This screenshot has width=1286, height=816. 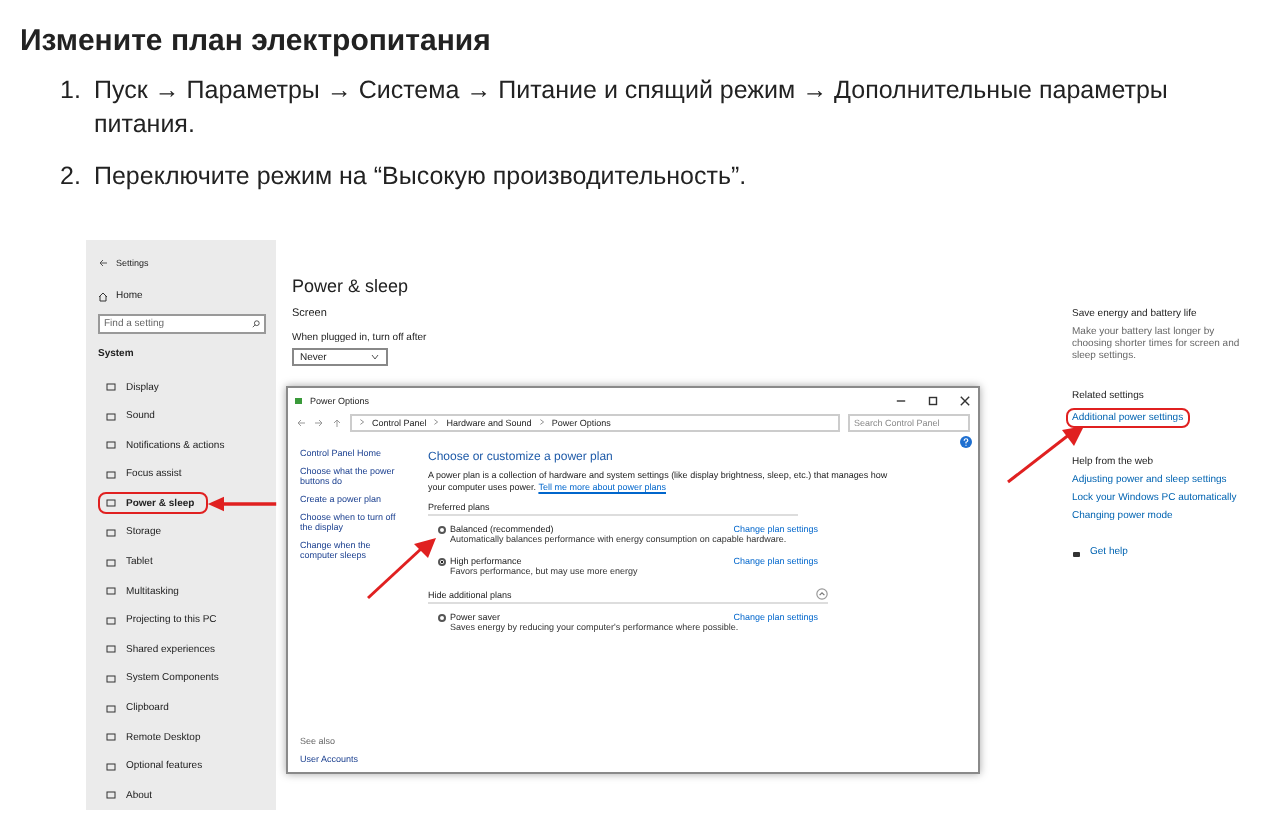 What do you see at coordinates (822, 594) in the screenshot?
I see `collapse-icon` at bounding box center [822, 594].